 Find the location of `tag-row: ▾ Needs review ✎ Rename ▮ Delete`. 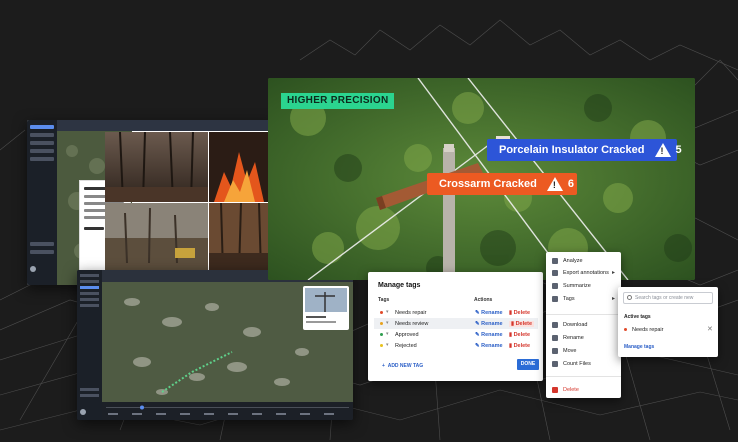

tag-row: ▾ Needs review ✎ Rename ▮ Delete is located at coordinates (456, 323).